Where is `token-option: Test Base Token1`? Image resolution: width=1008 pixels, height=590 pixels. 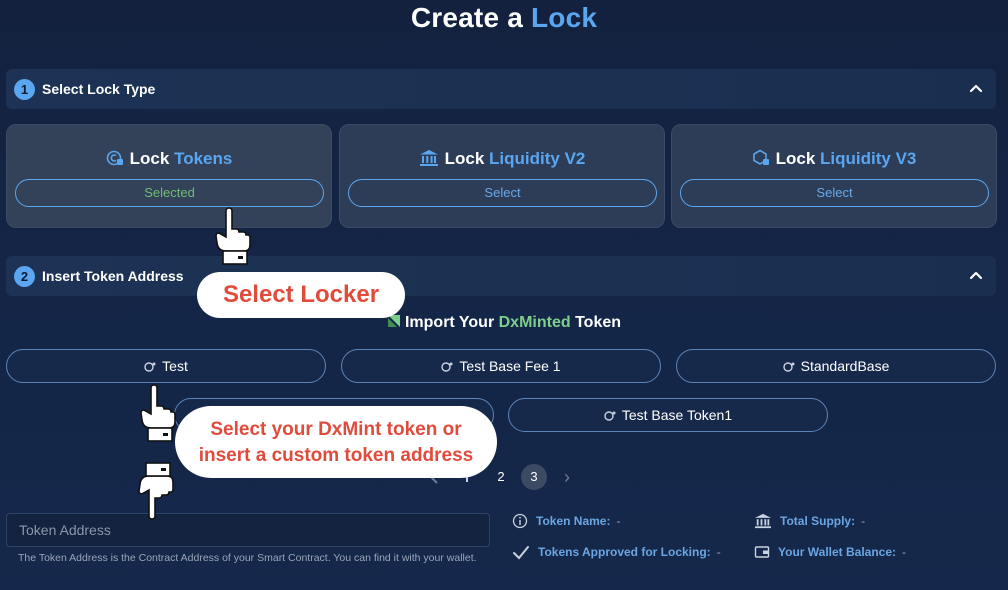 token-option: Test Base Token1 is located at coordinates (668, 415).